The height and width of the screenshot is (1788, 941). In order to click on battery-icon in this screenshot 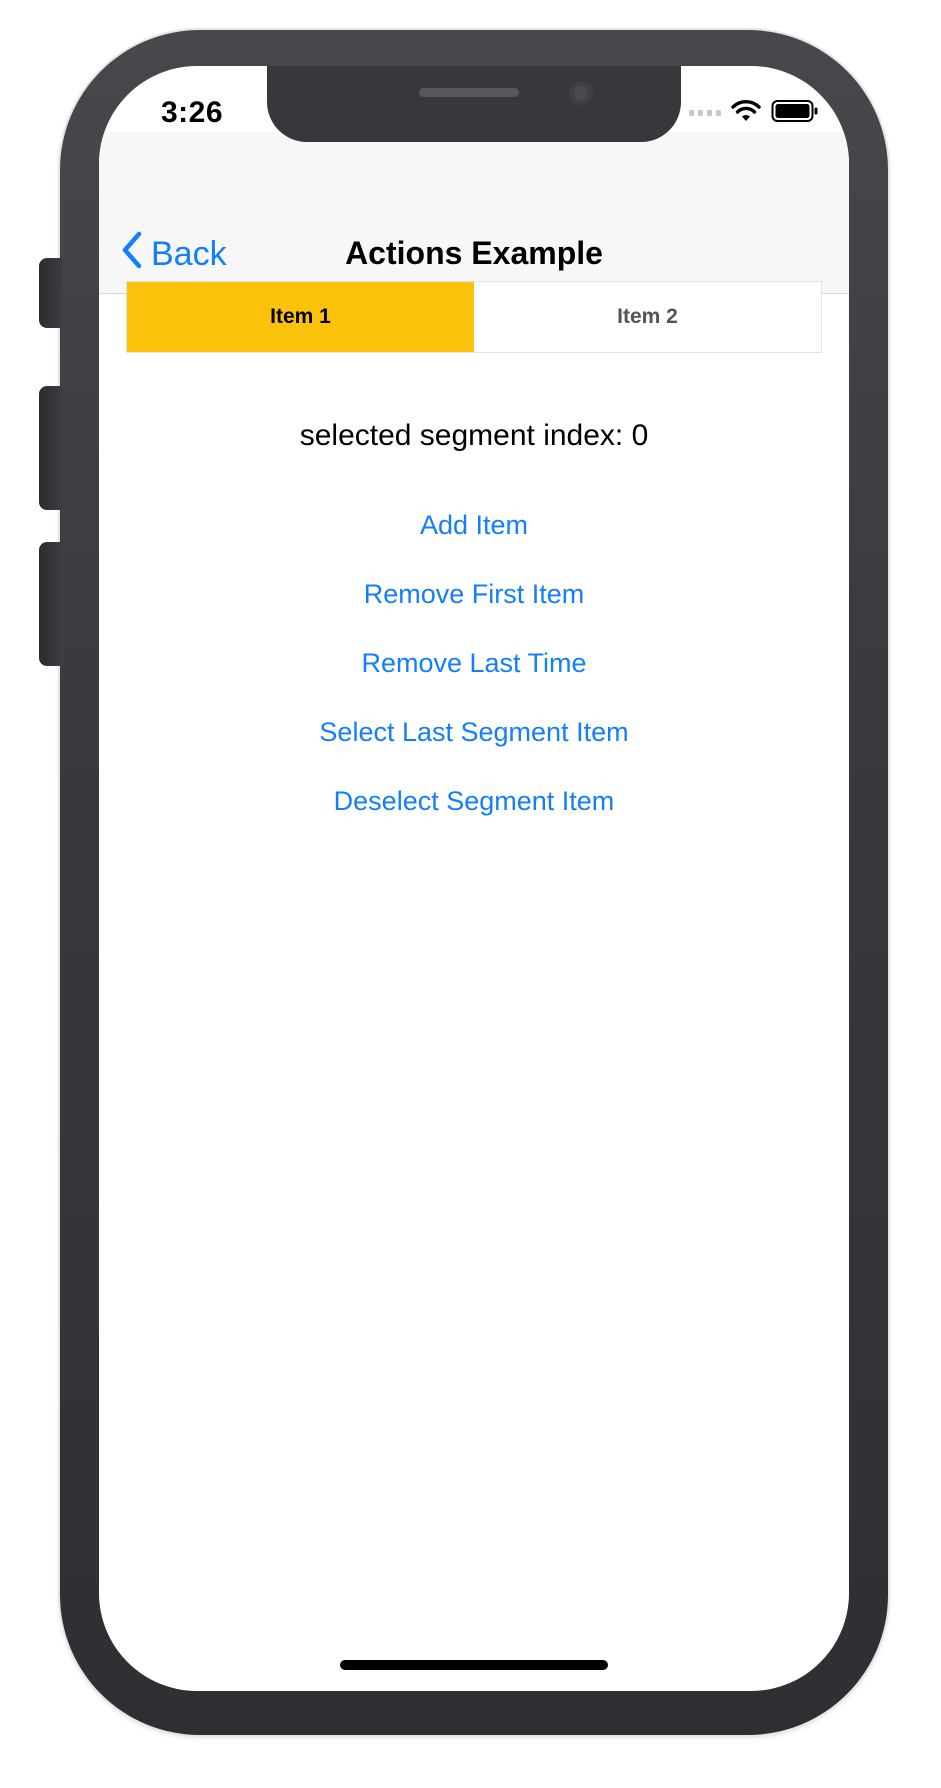, I will do `click(795, 113)`.